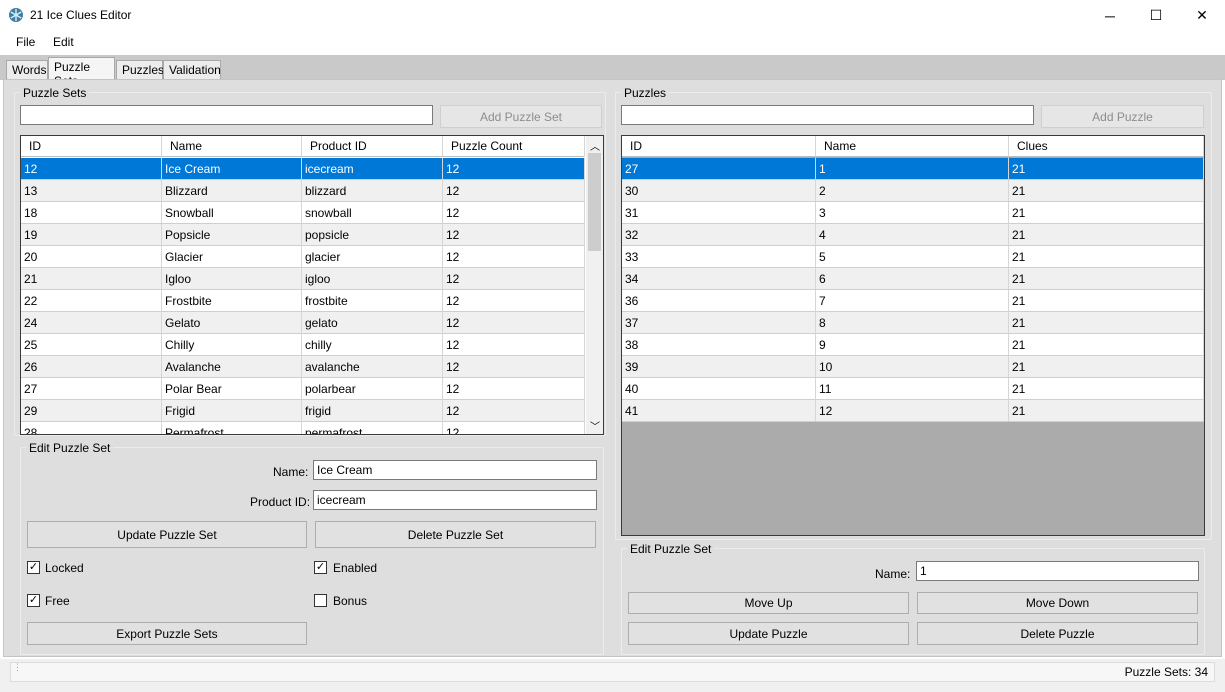 This screenshot has width=1225, height=692. What do you see at coordinates (232, 300) in the screenshot?
I see `cell-name: Frostbite` at bounding box center [232, 300].